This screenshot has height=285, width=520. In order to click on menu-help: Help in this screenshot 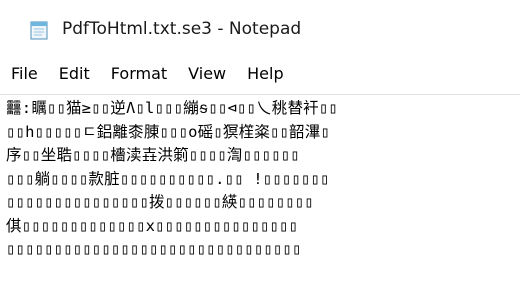, I will do `click(264, 74)`.